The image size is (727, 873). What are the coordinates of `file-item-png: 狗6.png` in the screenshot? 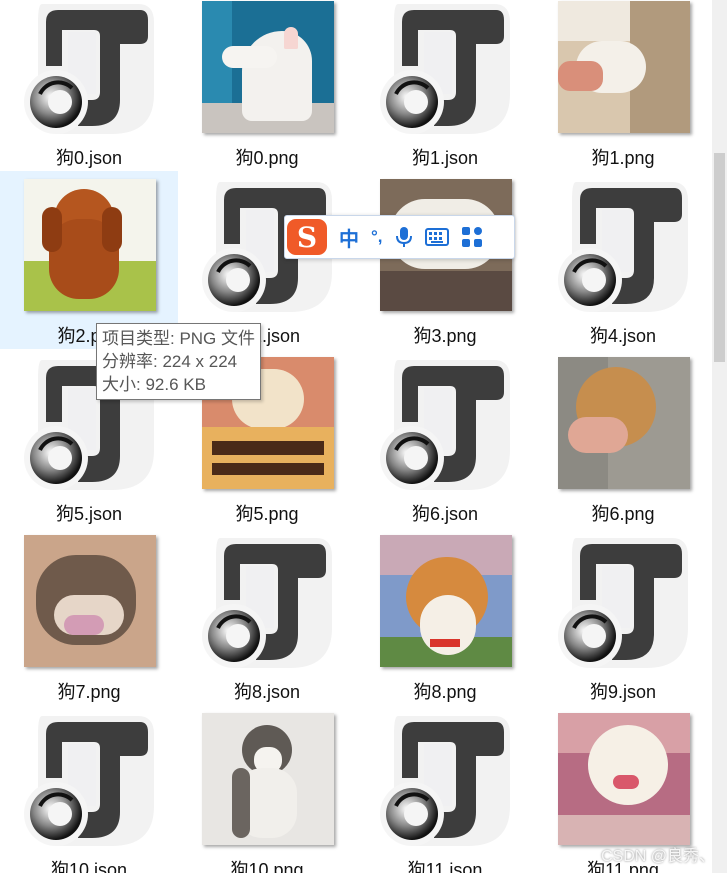 It's located at (623, 438).